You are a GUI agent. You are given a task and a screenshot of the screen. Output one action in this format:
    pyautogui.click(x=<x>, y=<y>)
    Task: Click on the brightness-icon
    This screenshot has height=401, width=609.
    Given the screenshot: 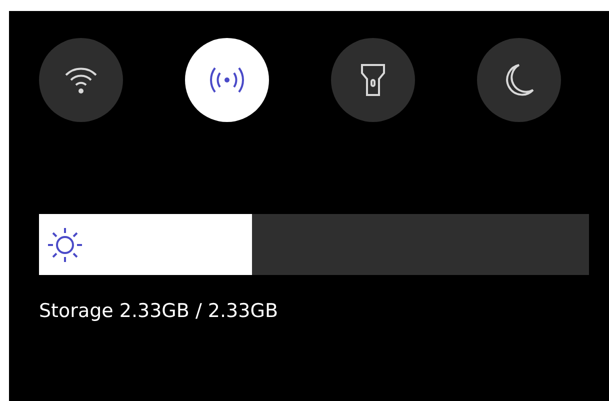 What is the action you would take?
    pyautogui.click(x=65, y=245)
    